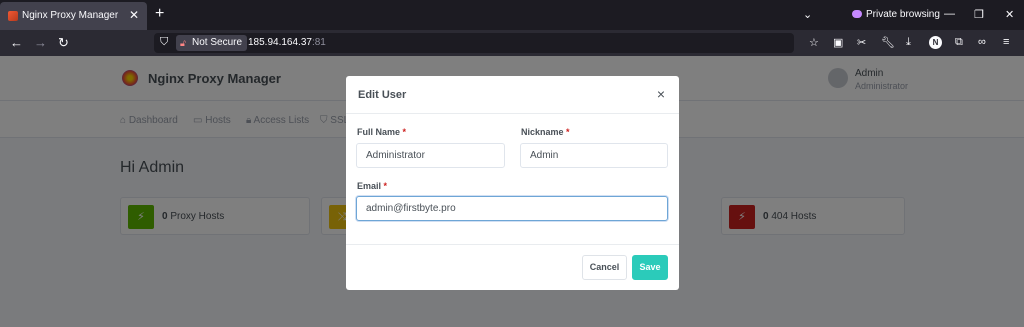  Describe the element at coordinates (512, 267) in the screenshot. I see `modal-footer: Cancel Save` at that location.